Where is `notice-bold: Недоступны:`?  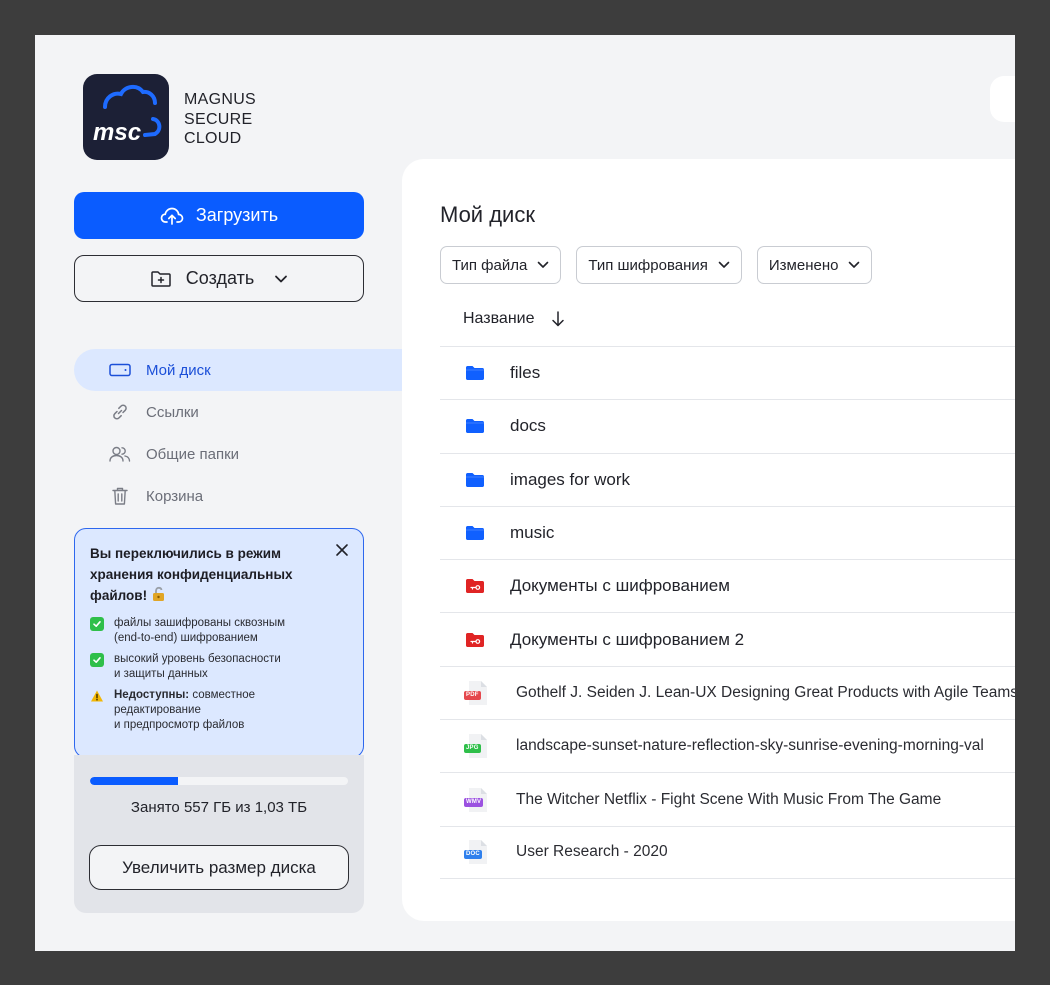 notice-bold: Недоступны: is located at coordinates (152, 695).